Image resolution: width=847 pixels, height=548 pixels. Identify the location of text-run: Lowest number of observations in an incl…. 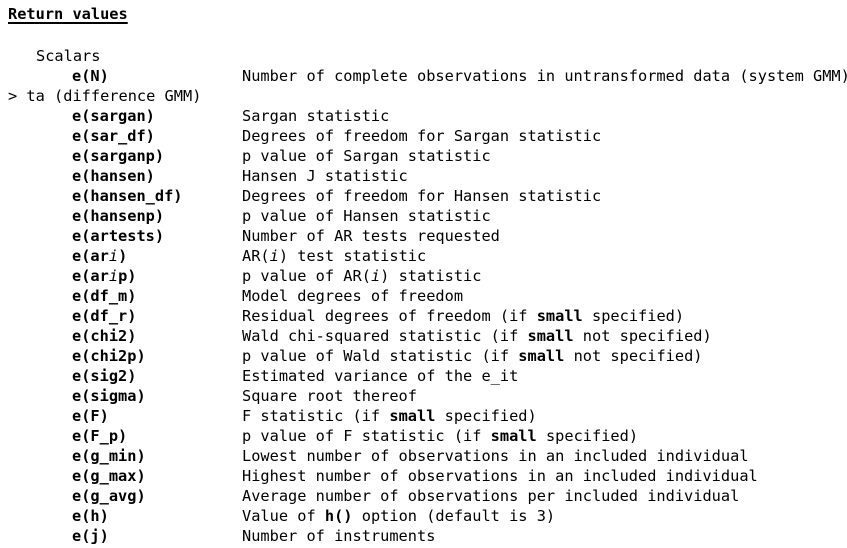
(495, 456).